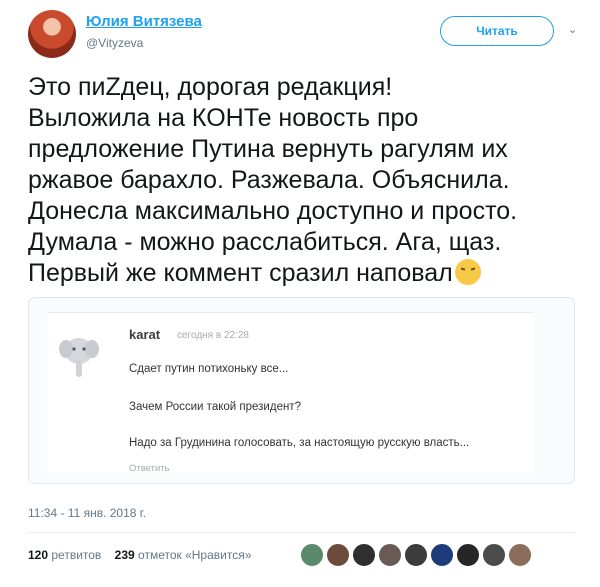 Image resolution: width=600 pixels, height=587 pixels. What do you see at coordinates (52, 34) in the screenshot?
I see `author-avatar` at bounding box center [52, 34].